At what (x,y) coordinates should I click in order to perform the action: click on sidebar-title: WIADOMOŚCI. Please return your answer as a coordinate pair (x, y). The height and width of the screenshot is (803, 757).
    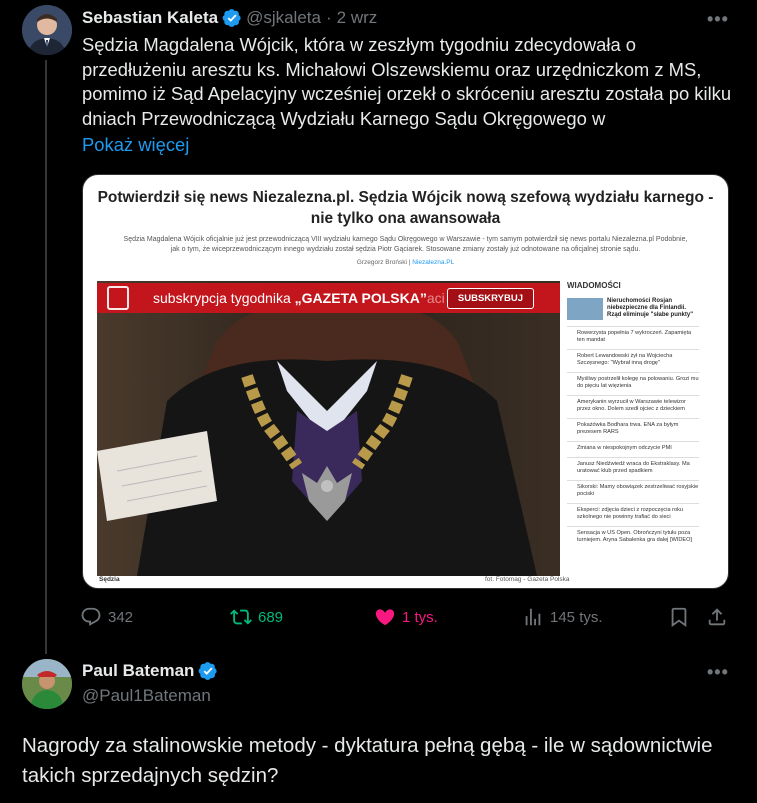
    Looking at the image, I should click on (594, 285).